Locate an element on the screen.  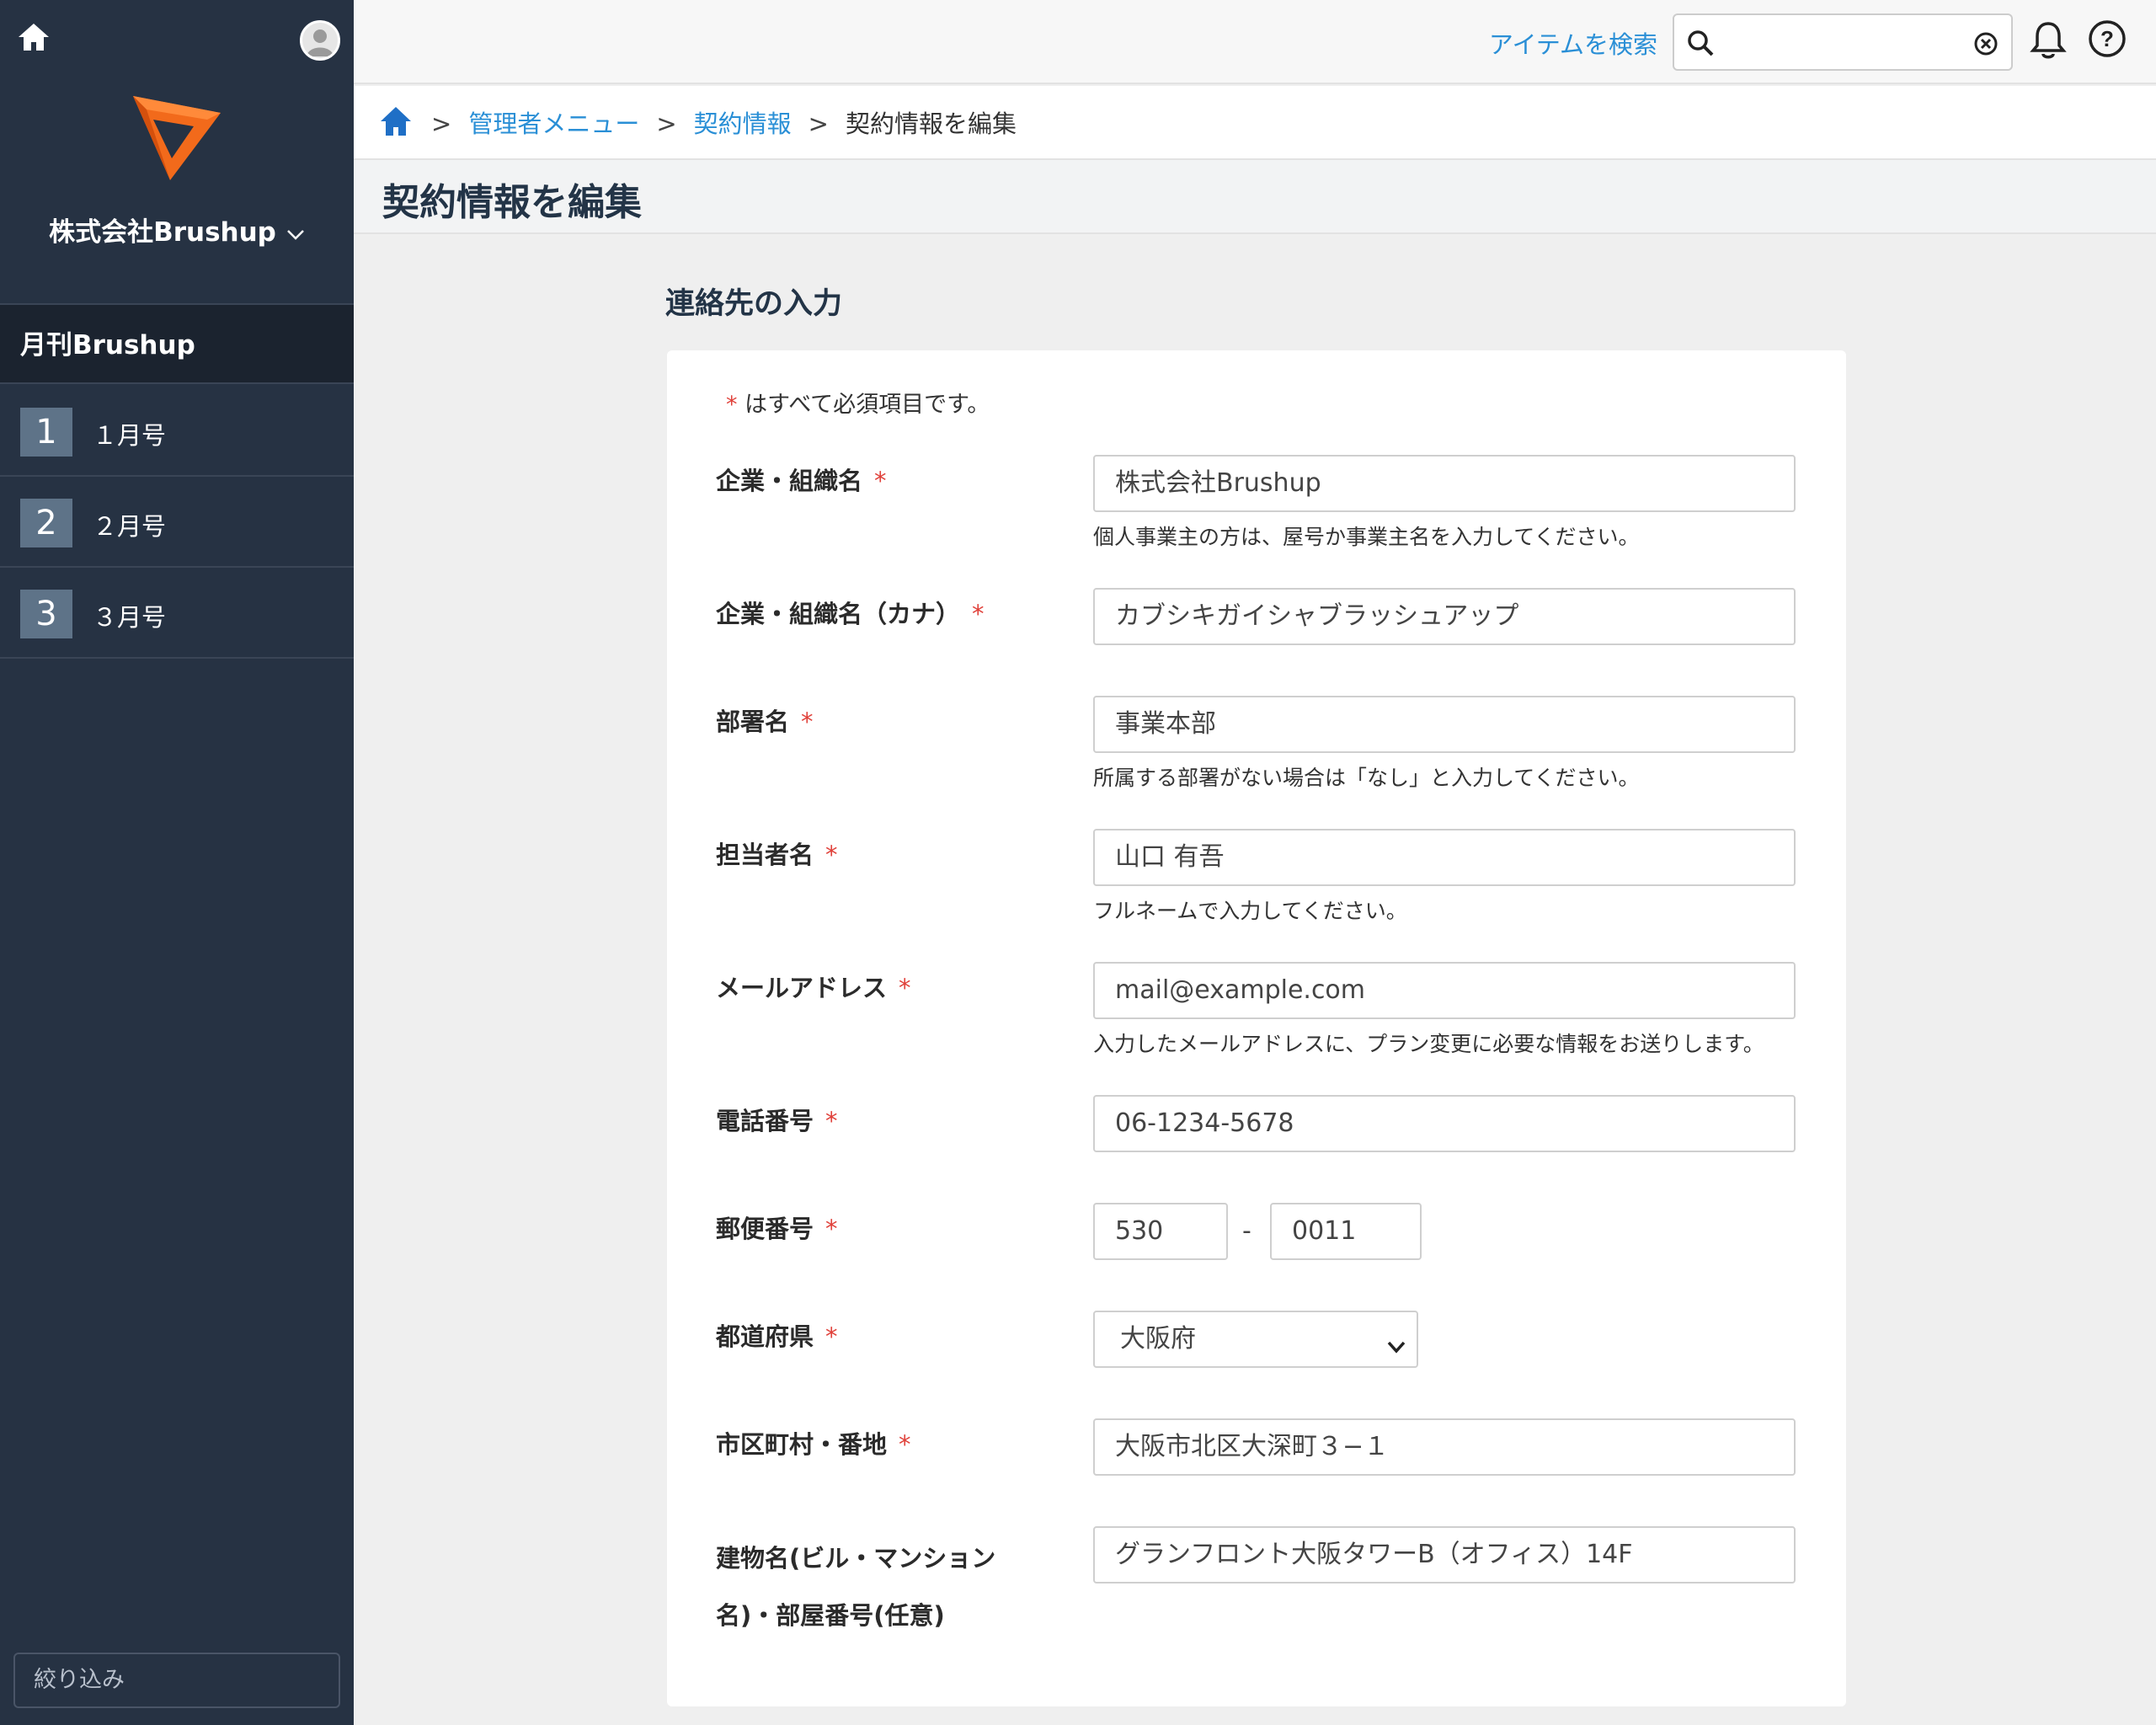
field-label: 都道府県 * is located at coordinates (859, 1337).